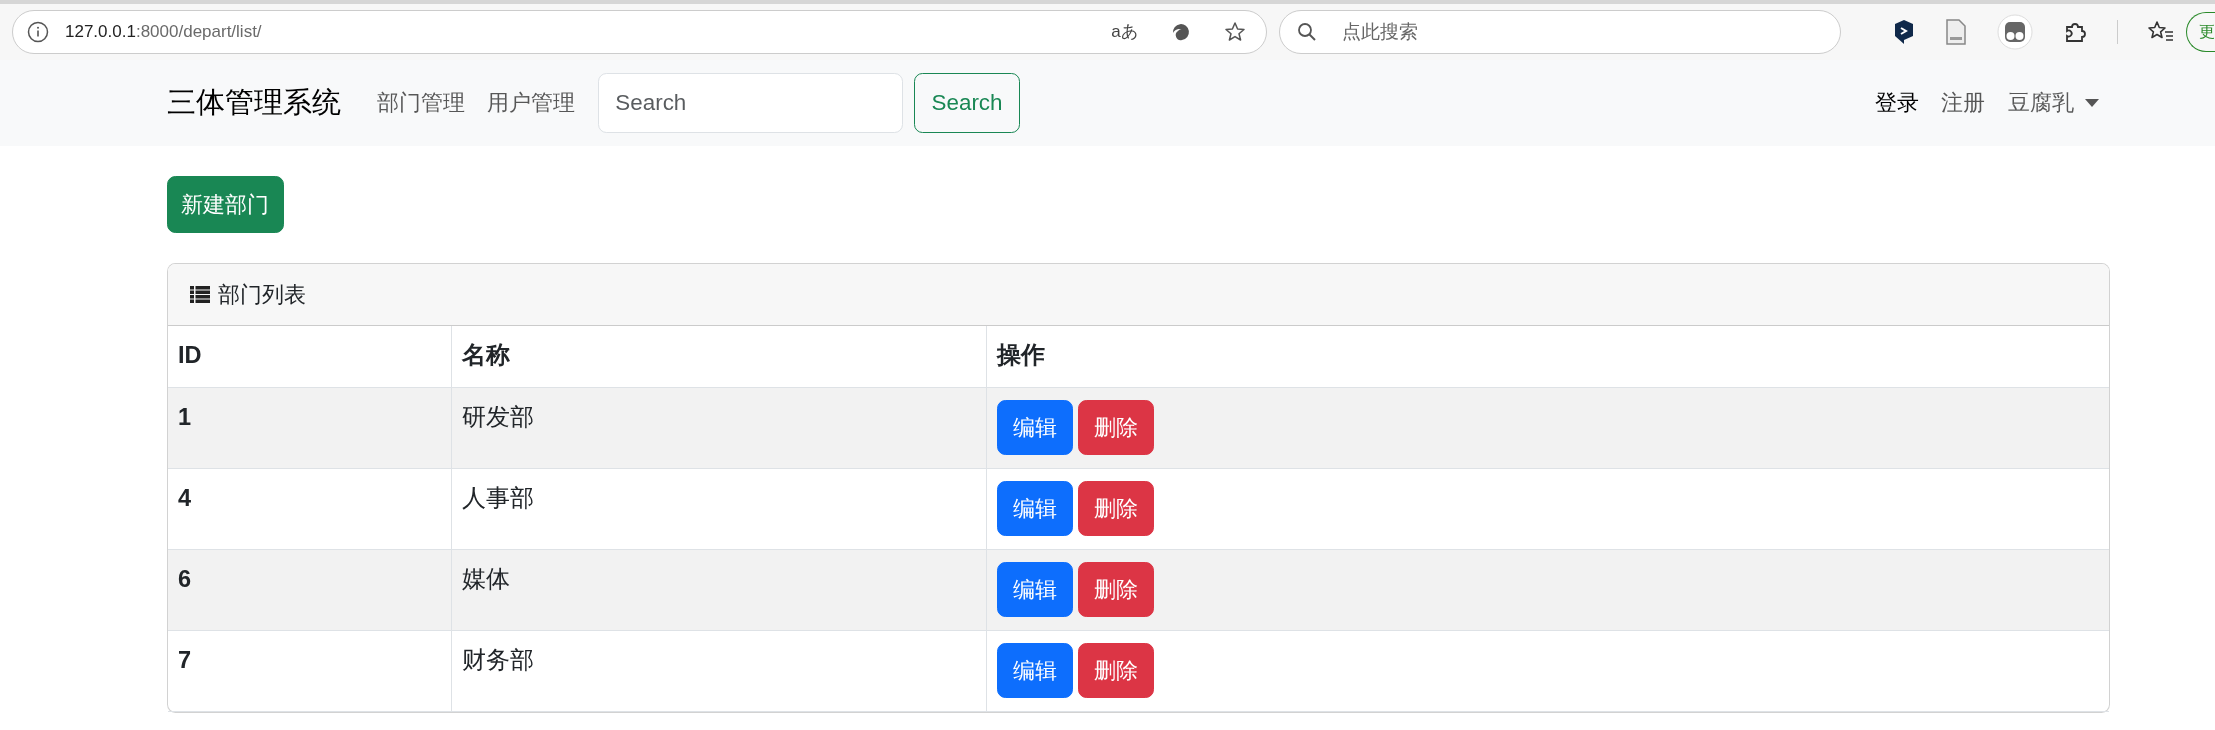 This screenshot has width=2215, height=730. What do you see at coordinates (309, 508) in the screenshot?
I see `table-cell: 4` at bounding box center [309, 508].